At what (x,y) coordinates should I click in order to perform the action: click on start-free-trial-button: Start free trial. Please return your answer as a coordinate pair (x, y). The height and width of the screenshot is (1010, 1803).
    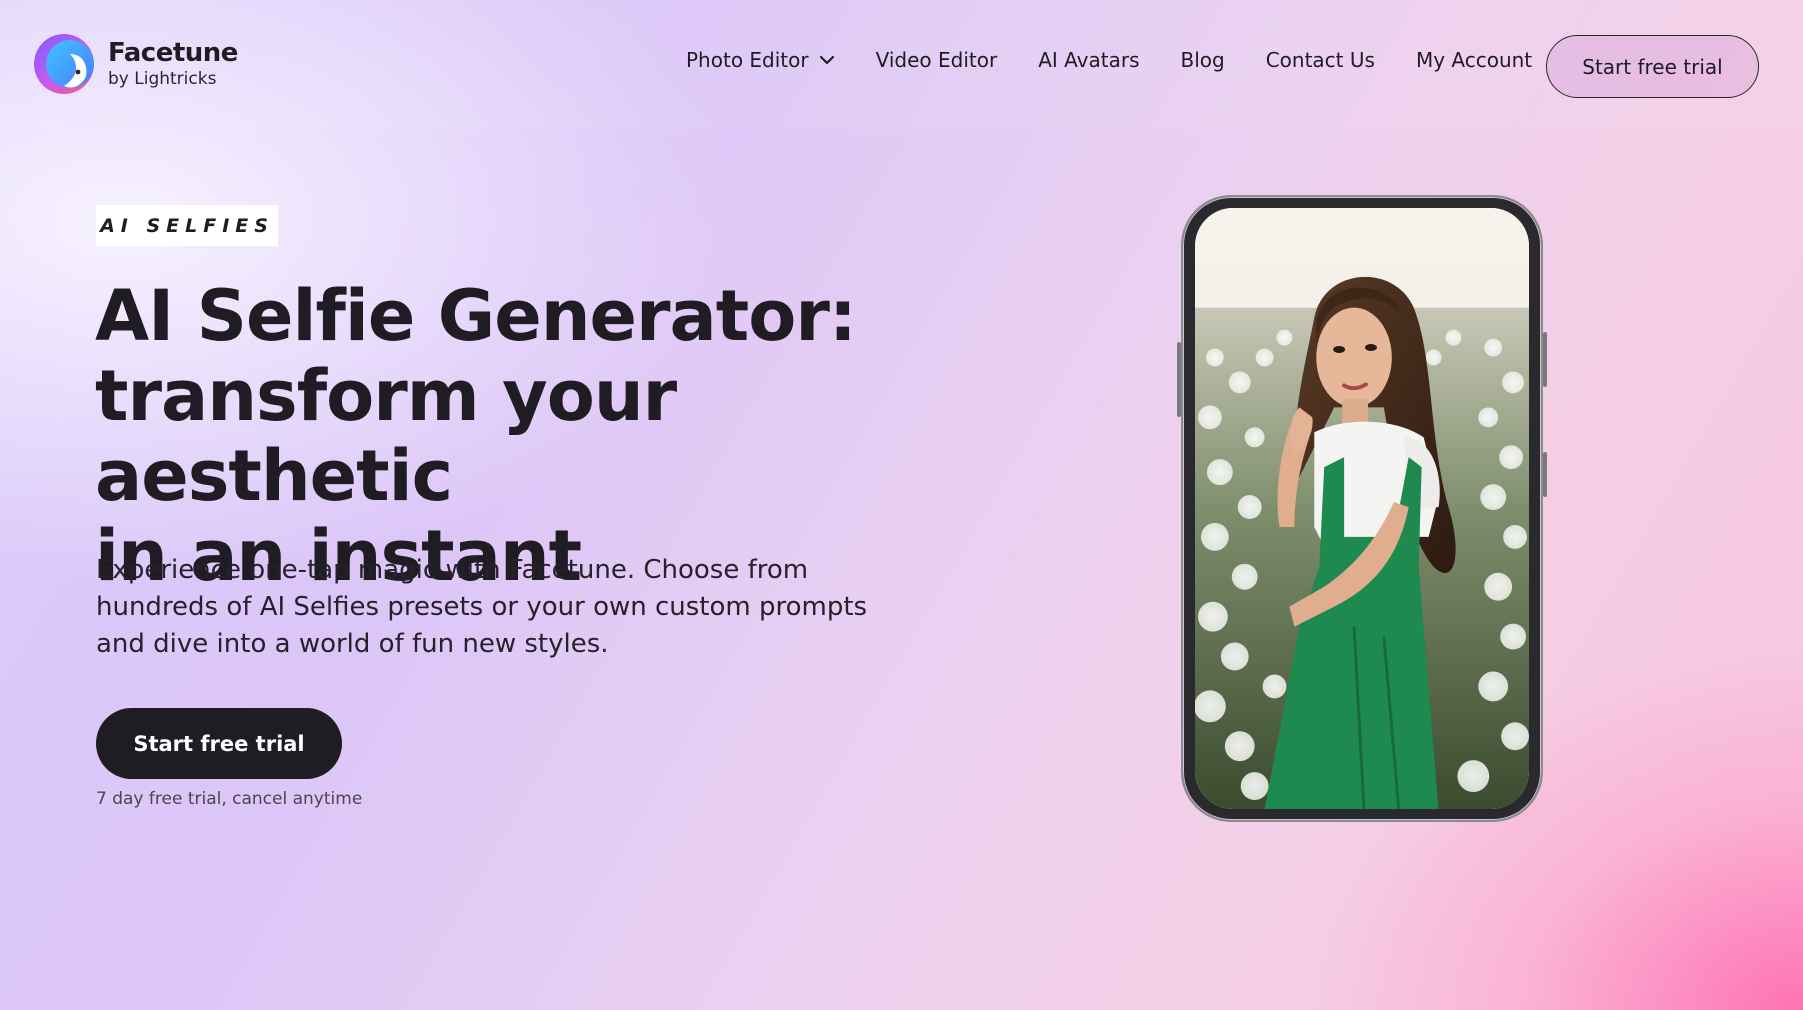
    Looking at the image, I should click on (219, 743).